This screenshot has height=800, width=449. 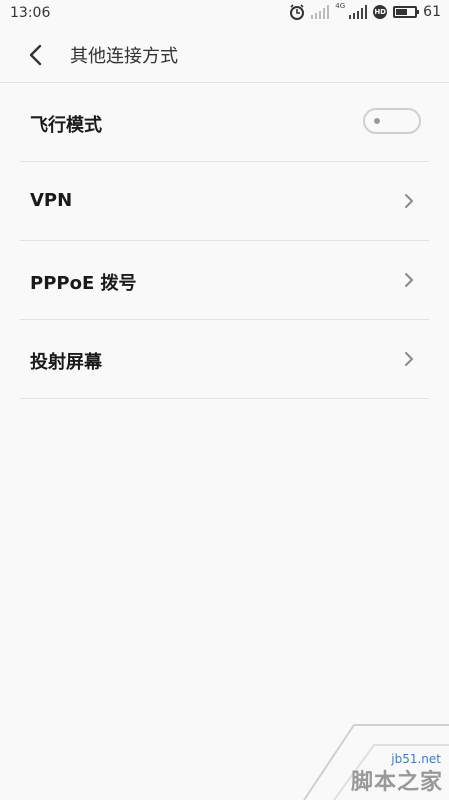 What do you see at coordinates (83, 283) in the screenshot?
I see `setting-label: PPPoE 拨号` at bounding box center [83, 283].